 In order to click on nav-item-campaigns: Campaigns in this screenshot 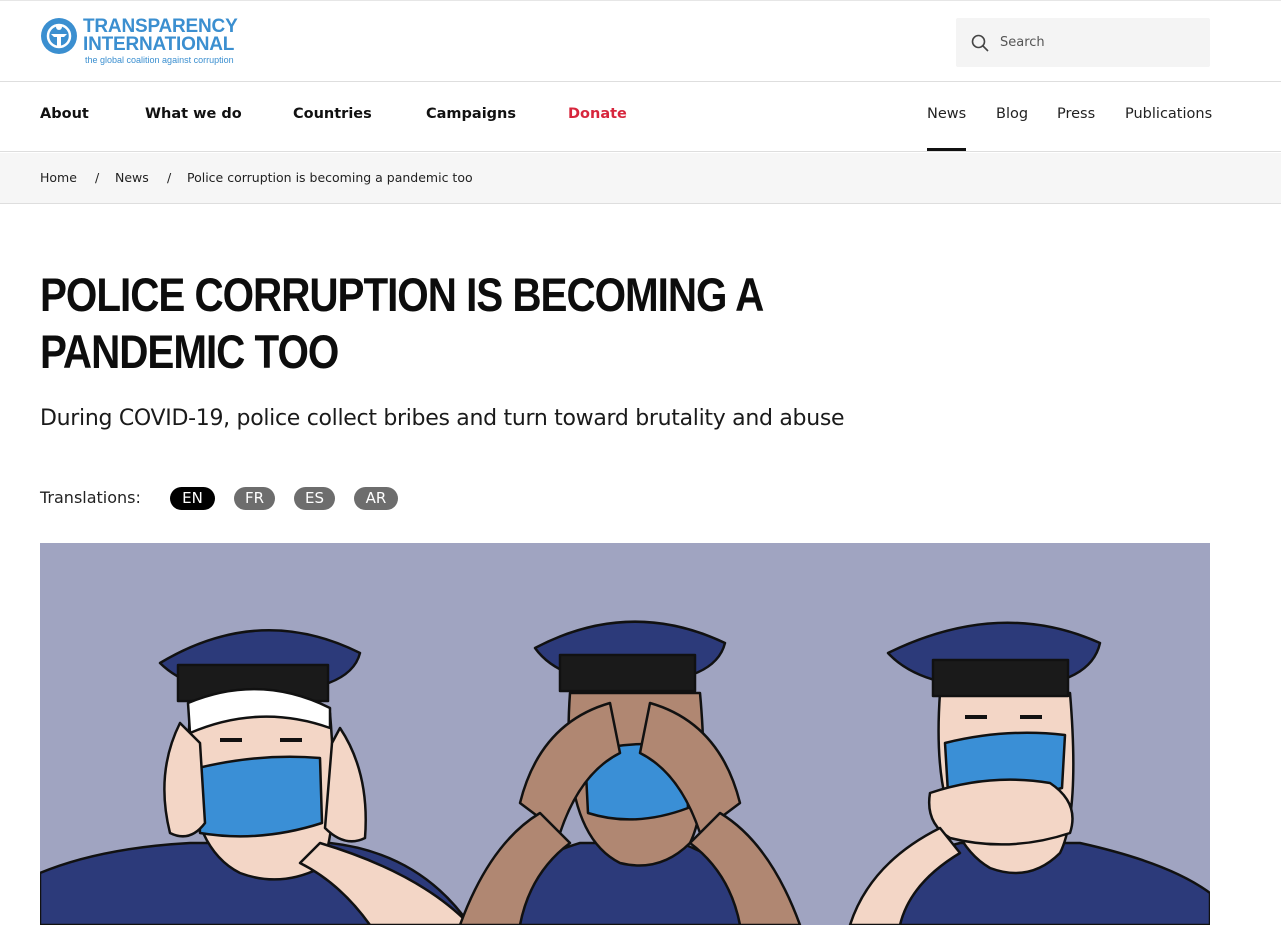, I will do `click(471, 114)`.